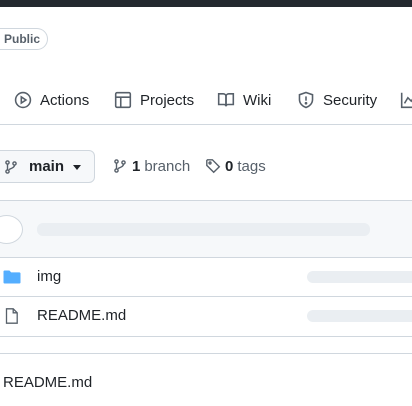 This screenshot has height=406, width=412. I want to click on tab-wiki-label: Wiki, so click(257, 100).